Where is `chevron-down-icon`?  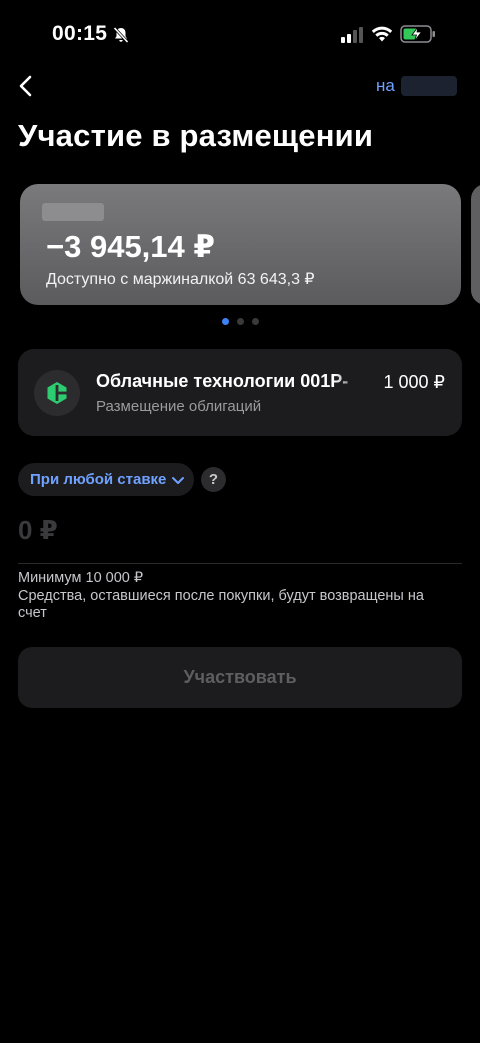
chevron-down-icon is located at coordinates (178, 480).